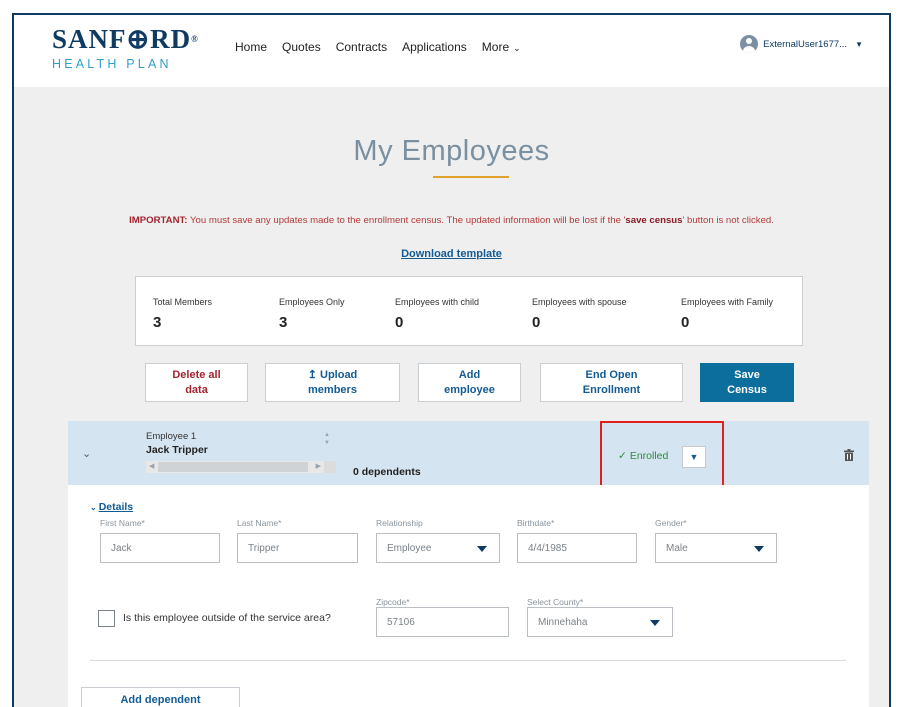 Image resolution: width=903 pixels, height=707 pixels. What do you see at coordinates (329, 435) in the screenshot?
I see `scroll-up-arrow-icon: ▲` at bounding box center [329, 435].